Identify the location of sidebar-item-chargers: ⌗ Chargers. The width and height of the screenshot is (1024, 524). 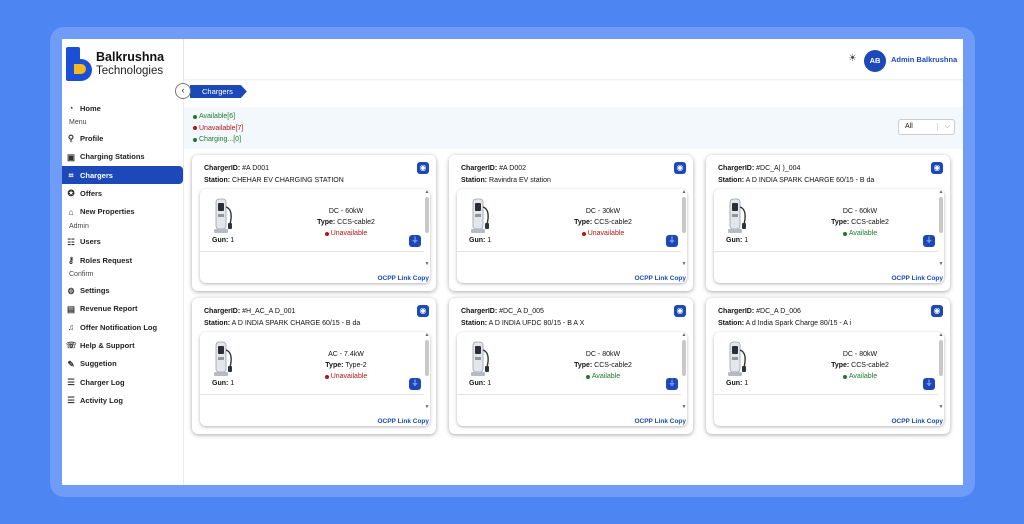
(122, 175).